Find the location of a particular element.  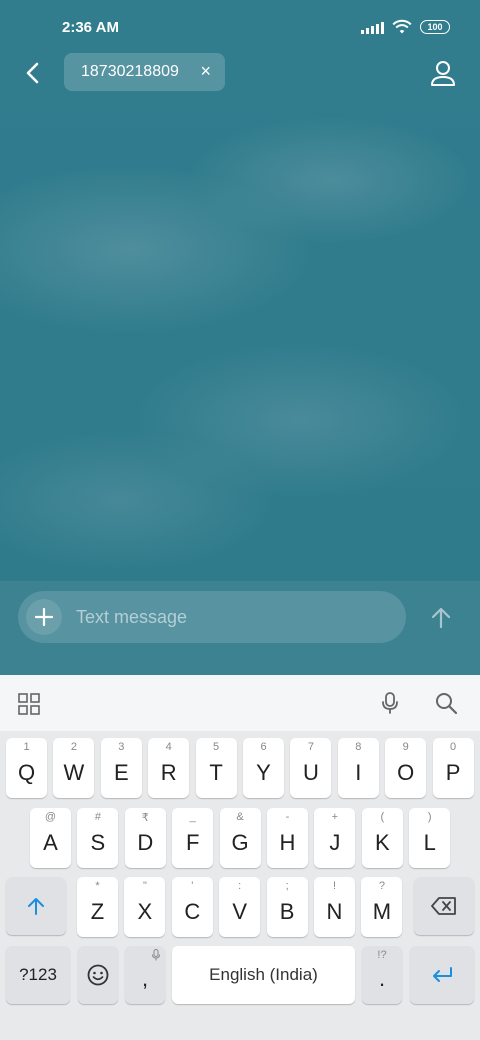

key-b: ; B is located at coordinates (287, 907).